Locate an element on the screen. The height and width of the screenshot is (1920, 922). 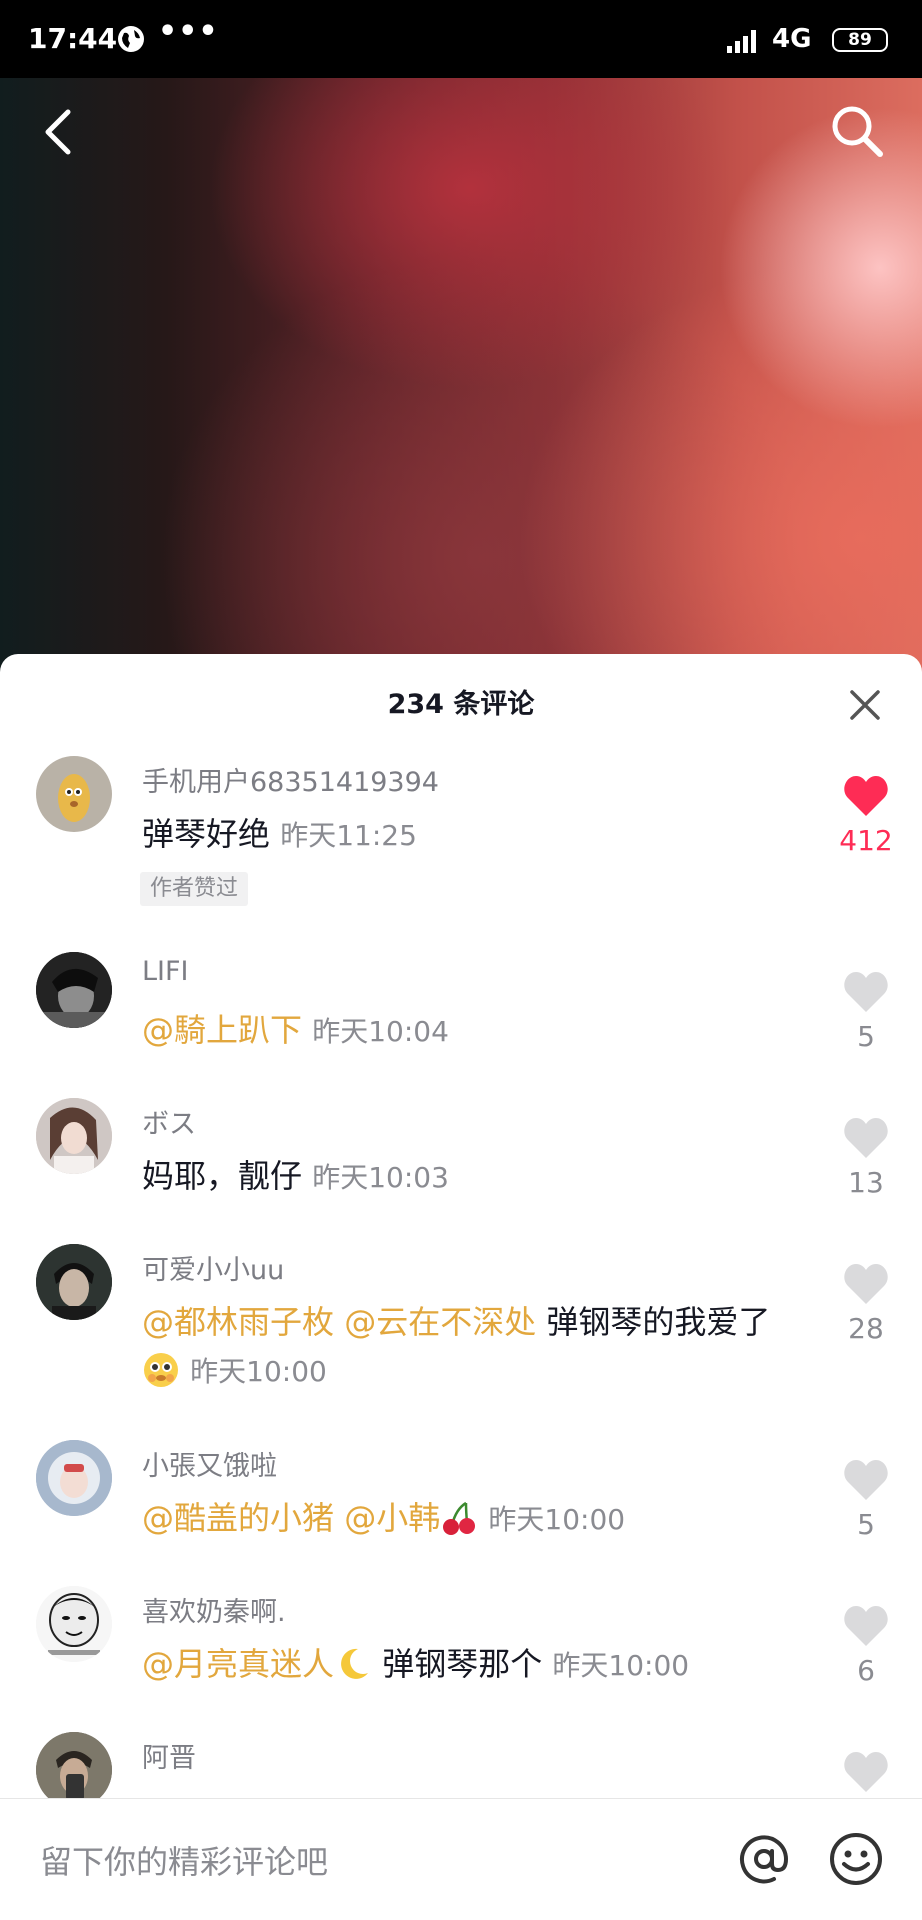
comment-username: 喜欢奶秦啊. is located at coordinates (214, 1609).